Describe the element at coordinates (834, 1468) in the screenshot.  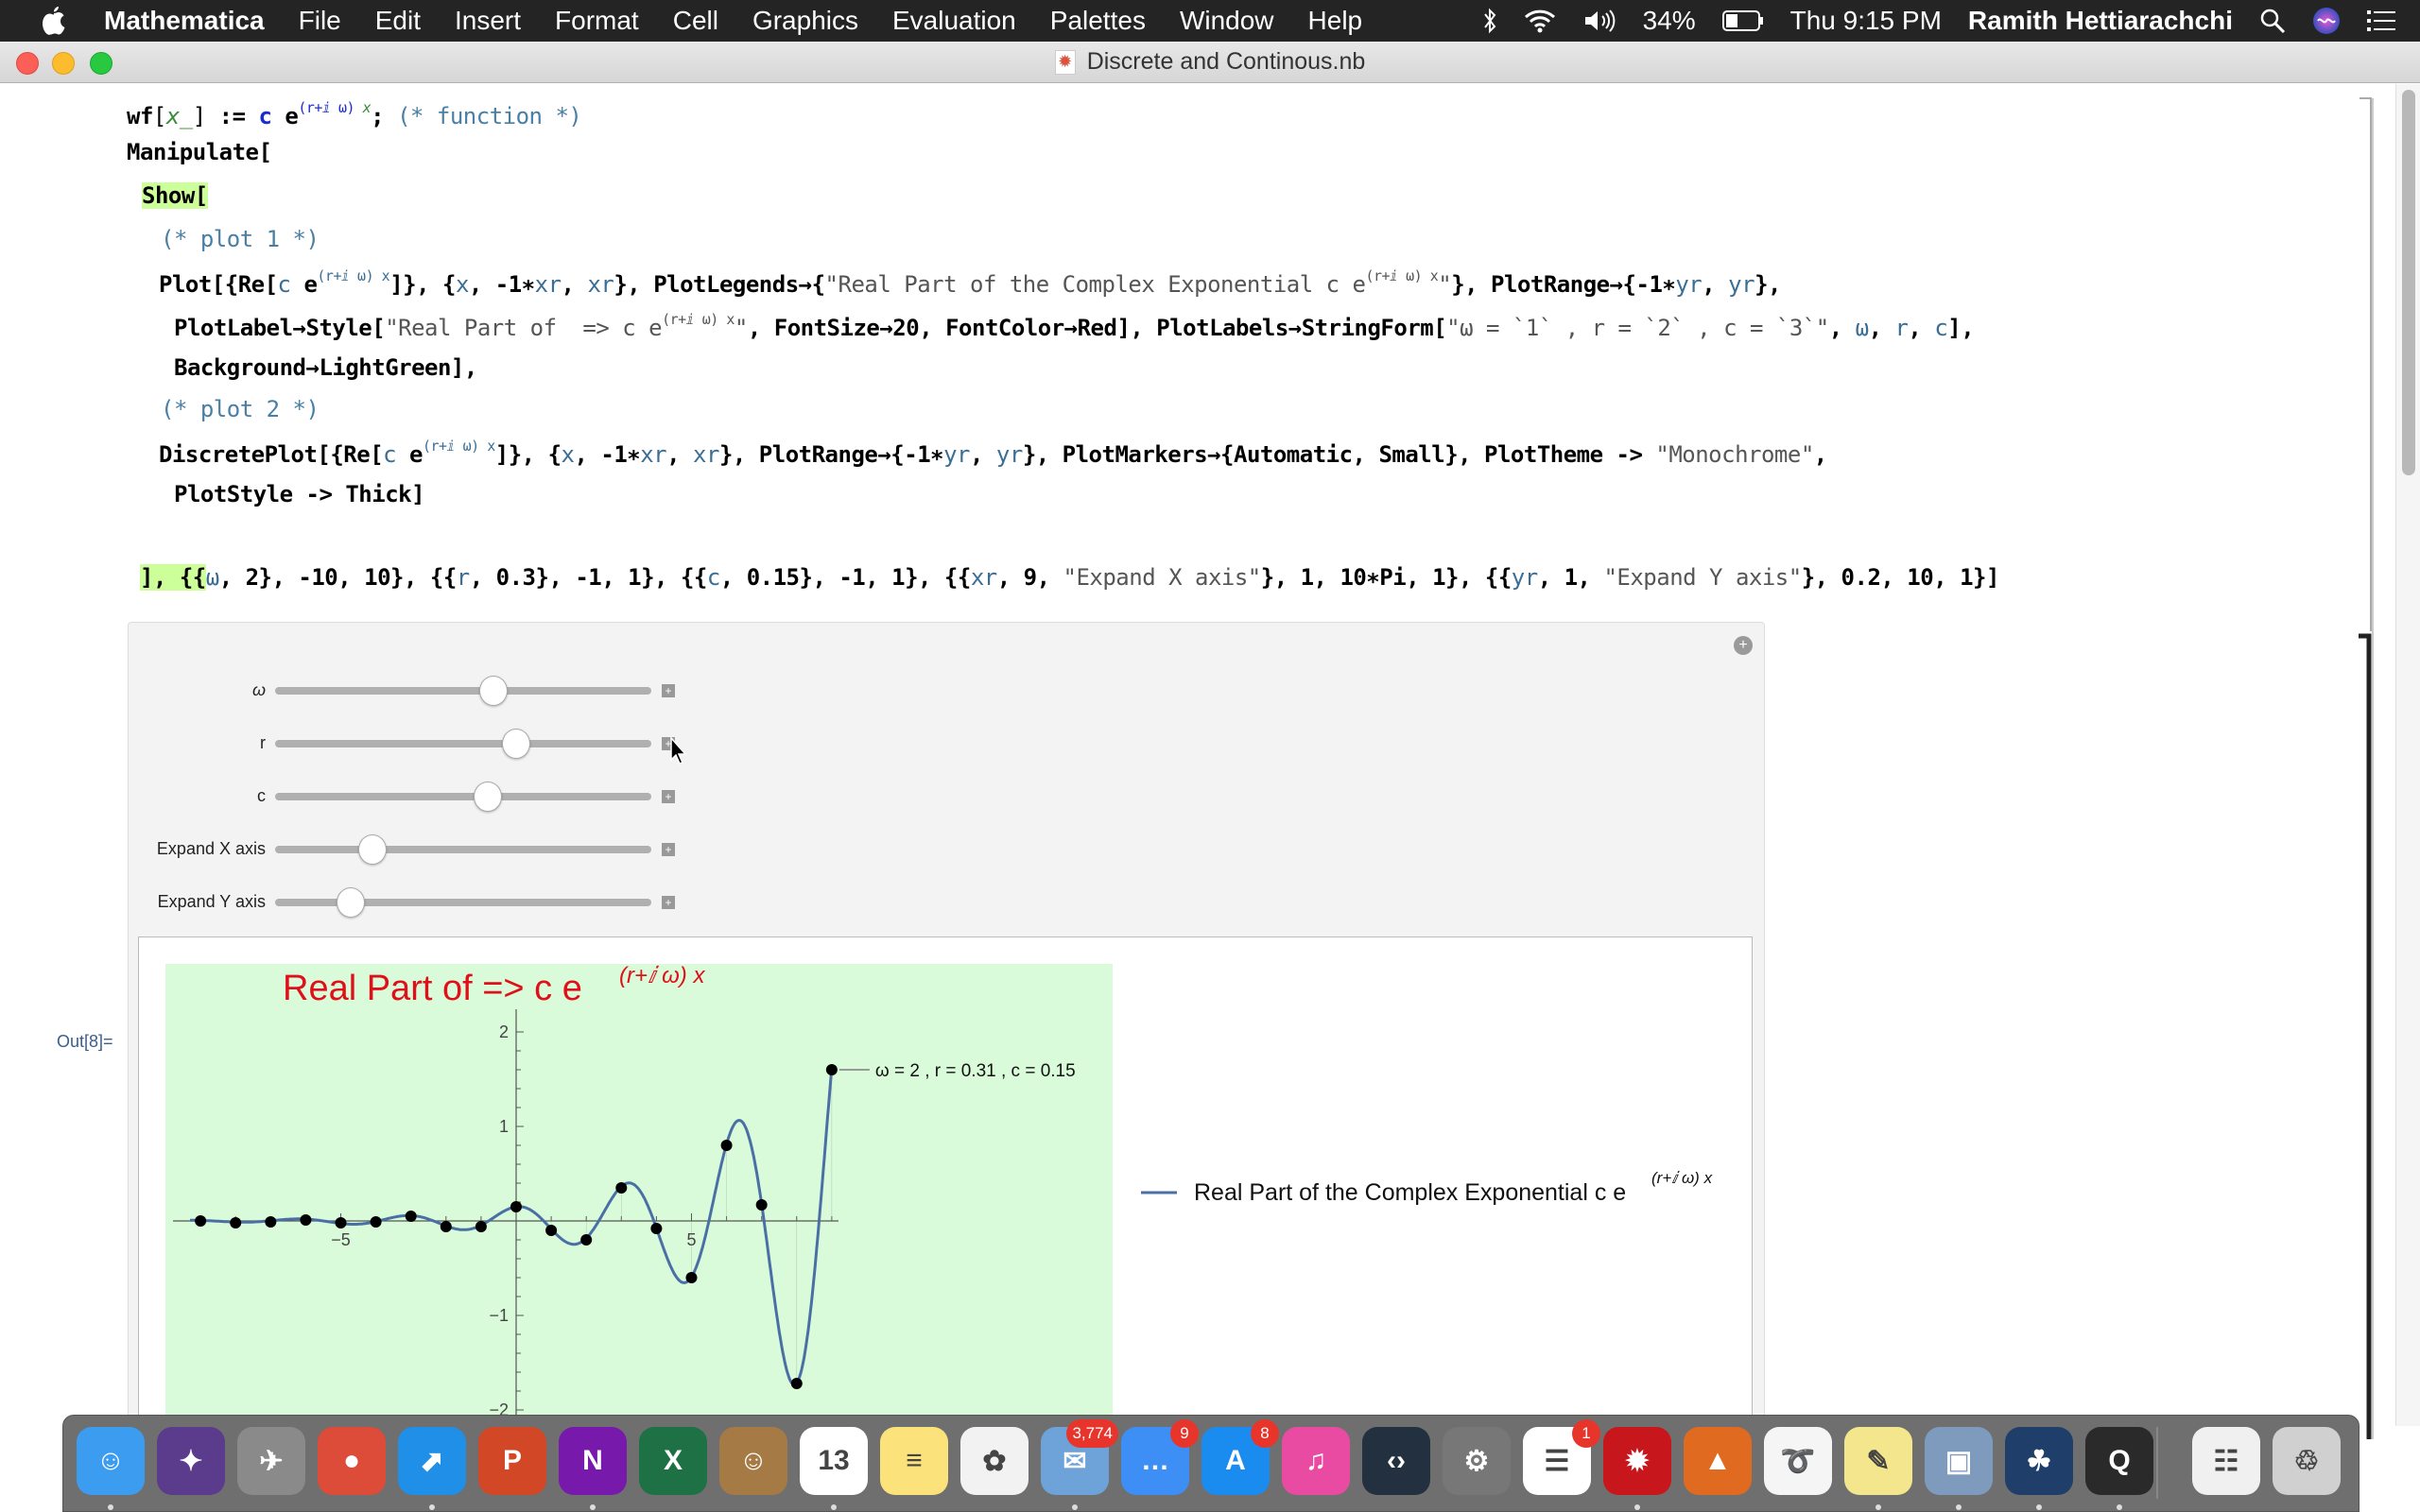
I see `dock-app-calendar: 13` at that location.